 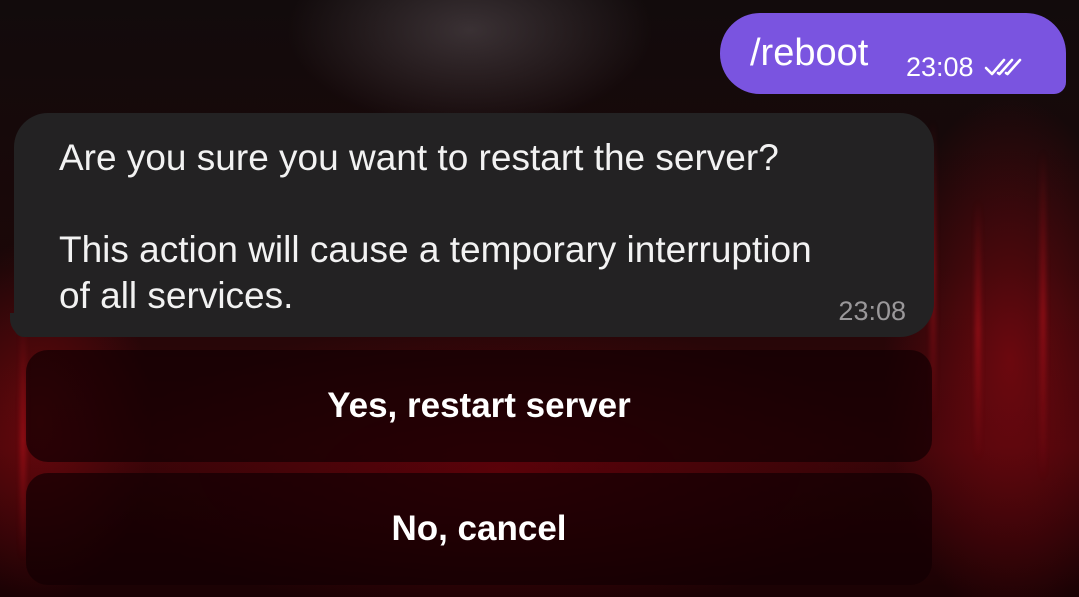 I want to click on outgoing-message-text: /reboot, so click(x=809, y=53).